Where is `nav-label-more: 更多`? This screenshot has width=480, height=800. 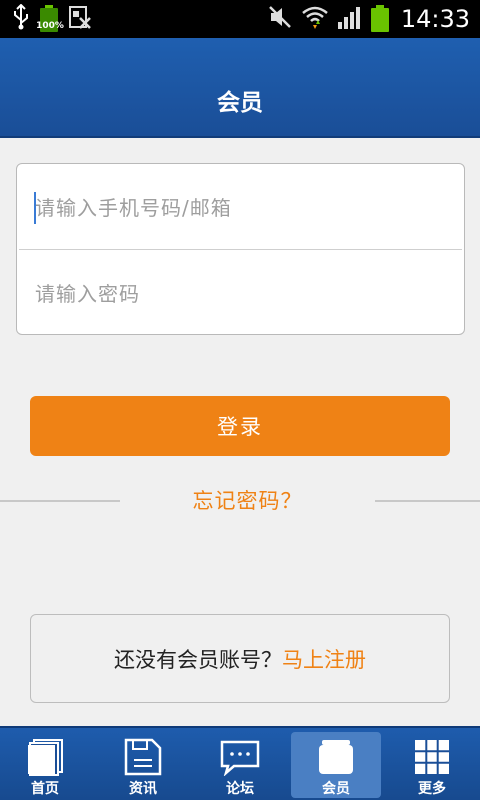 nav-label-more: 更多 is located at coordinates (432, 789).